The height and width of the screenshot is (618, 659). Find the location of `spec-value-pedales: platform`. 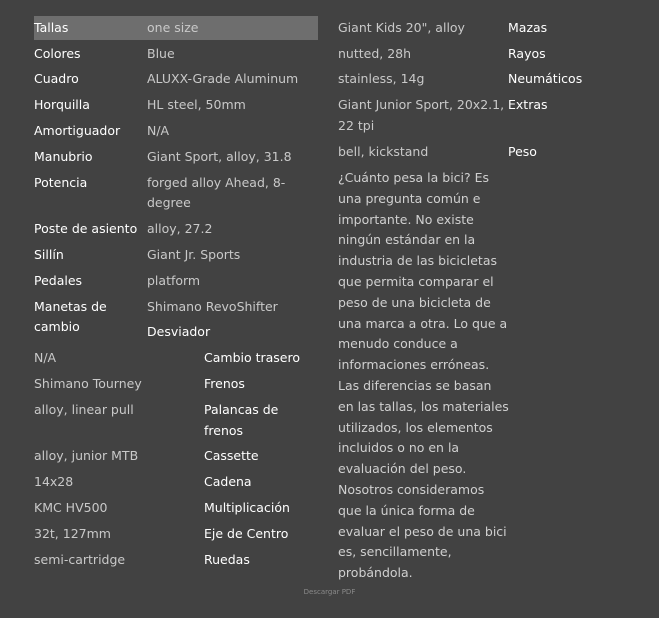

spec-value-pedales: platform is located at coordinates (174, 280).